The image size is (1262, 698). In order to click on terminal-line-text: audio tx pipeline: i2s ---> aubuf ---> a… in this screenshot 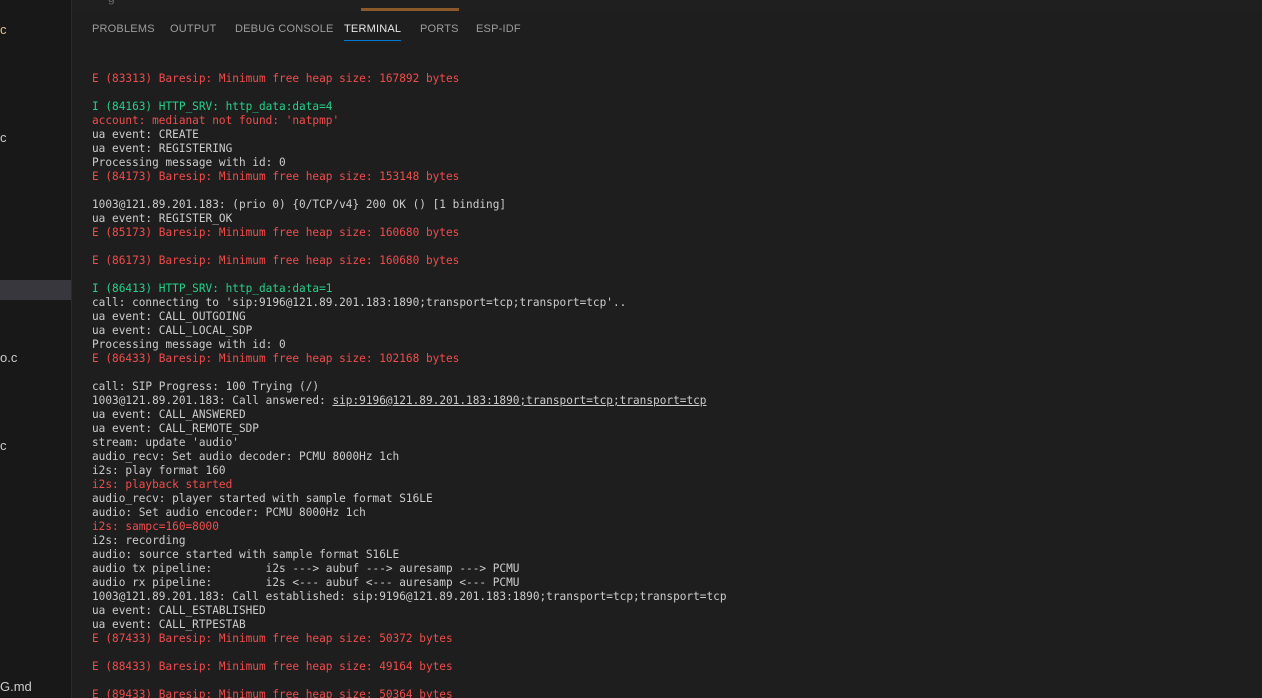, I will do `click(306, 568)`.